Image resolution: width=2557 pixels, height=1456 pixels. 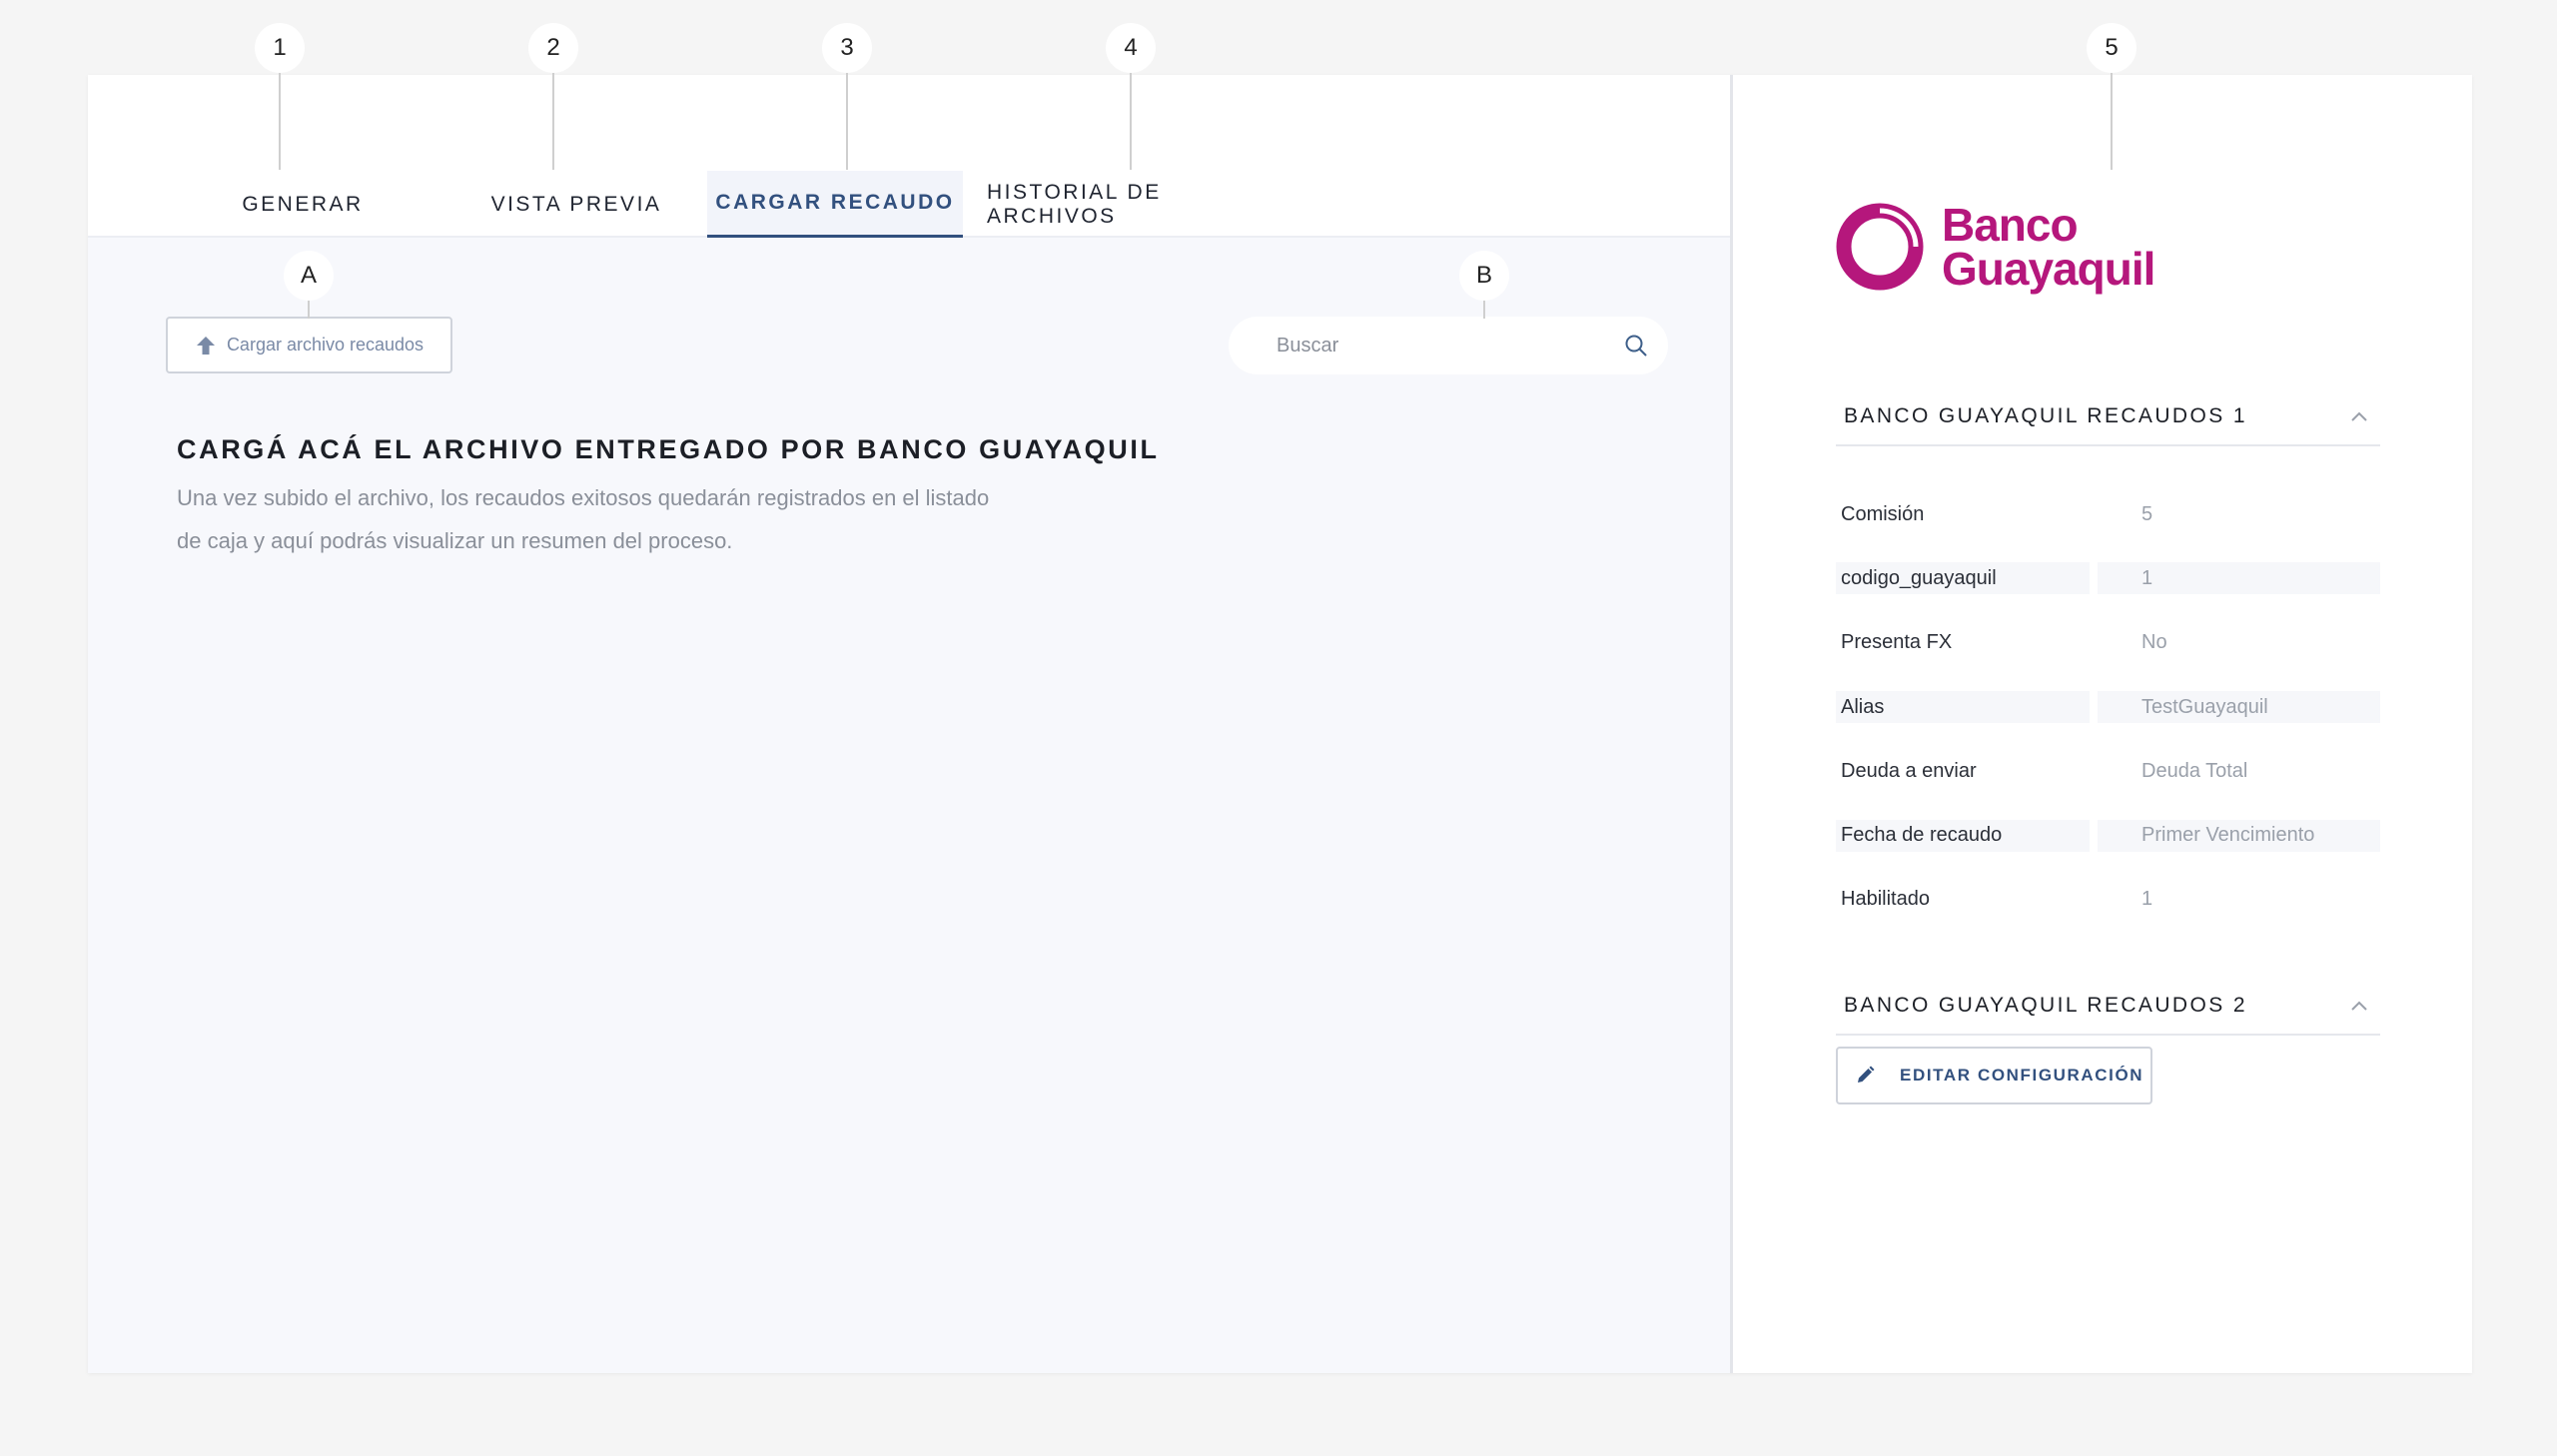 I want to click on tab-historial-de-archivos: HISTORIAL DE ARCHIVOS, so click(x=1132, y=204).